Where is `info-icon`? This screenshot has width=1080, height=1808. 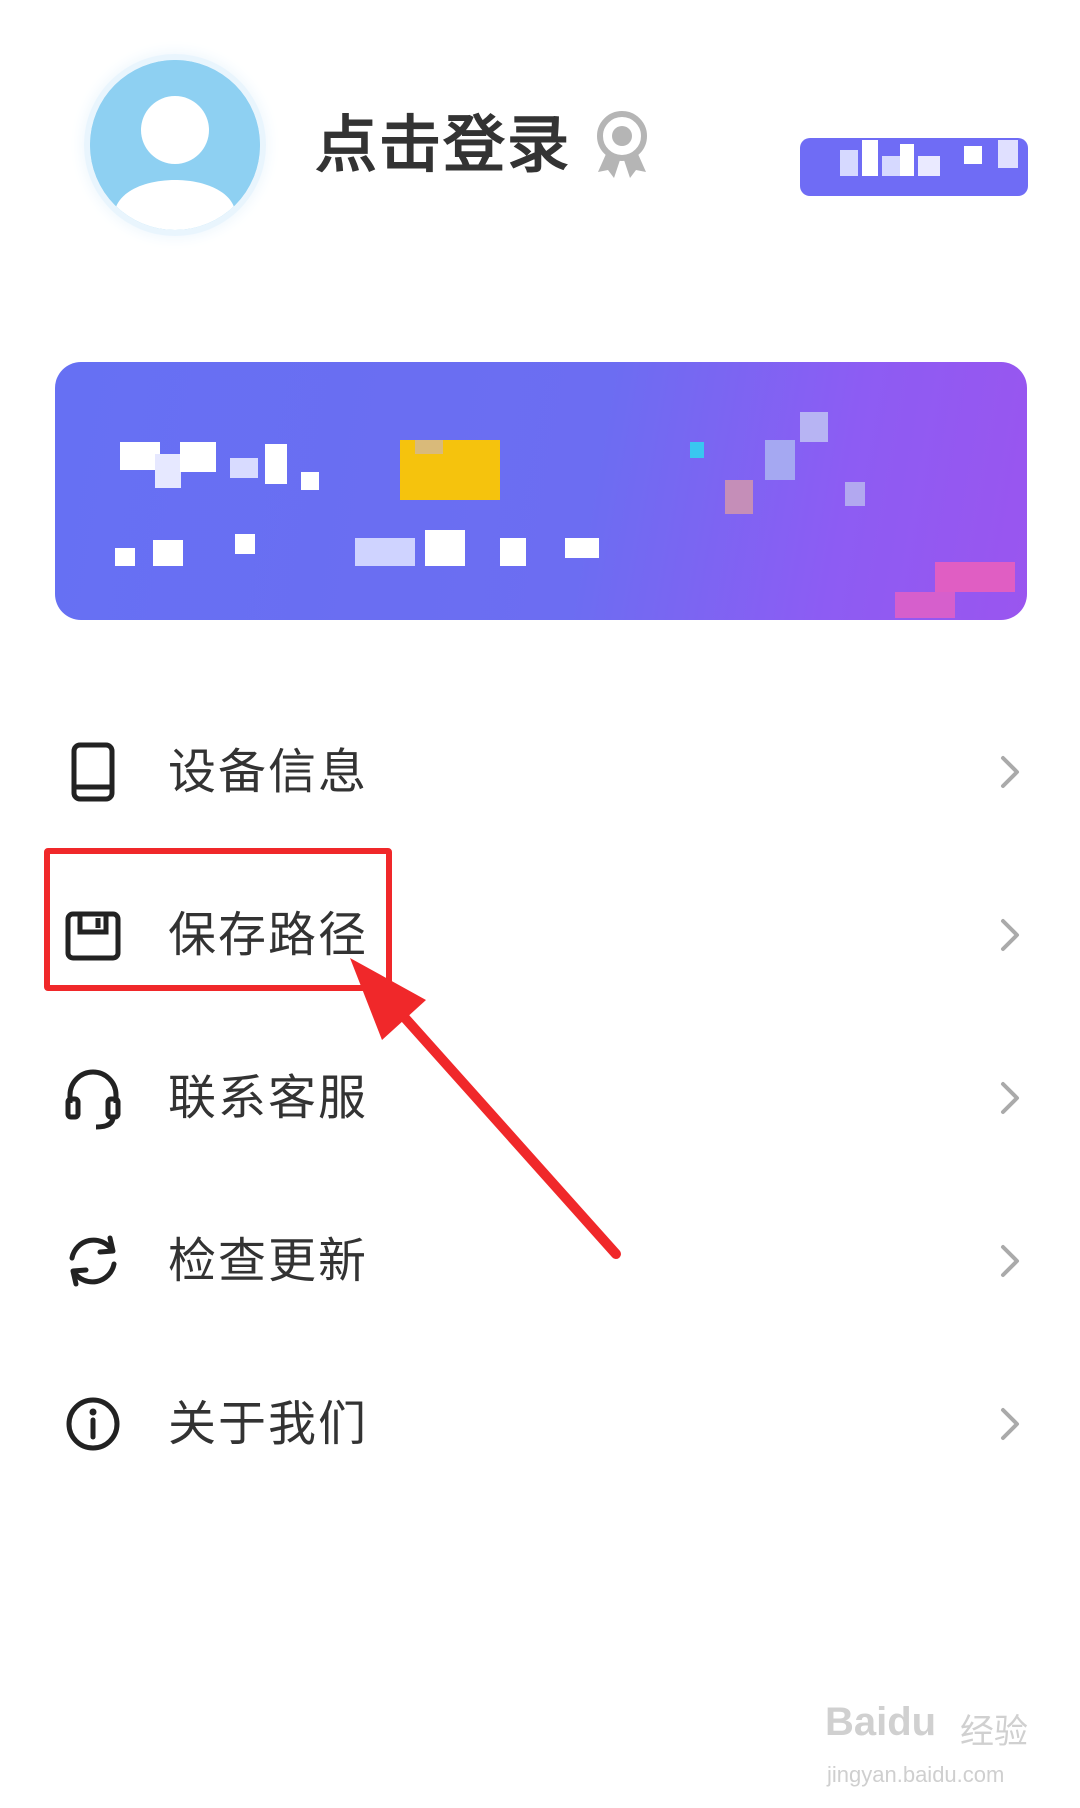
info-icon is located at coordinates (93, 1424).